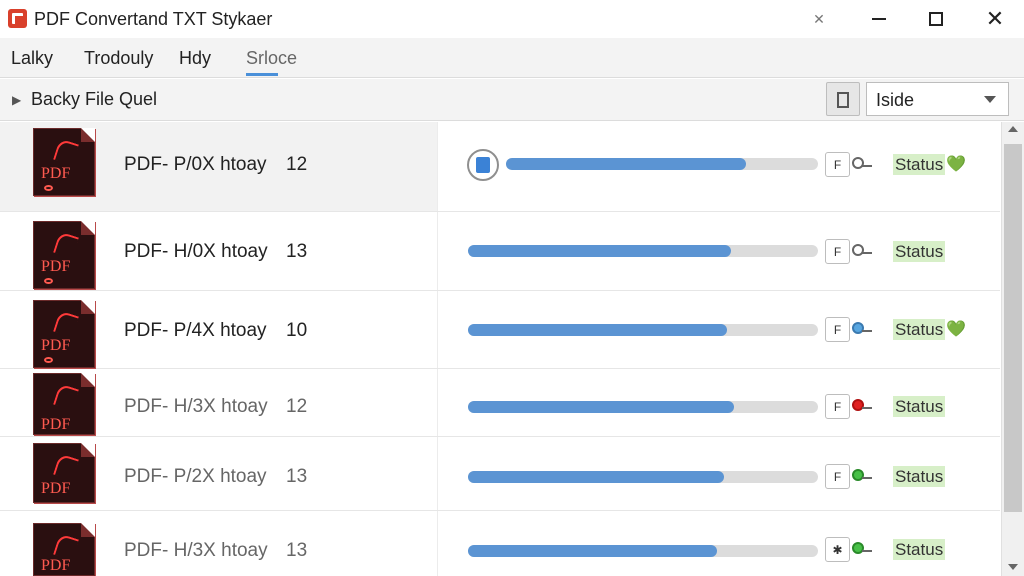  What do you see at coordinates (118, 58) in the screenshot?
I see `menu-item-trodouly: Trodouly` at bounding box center [118, 58].